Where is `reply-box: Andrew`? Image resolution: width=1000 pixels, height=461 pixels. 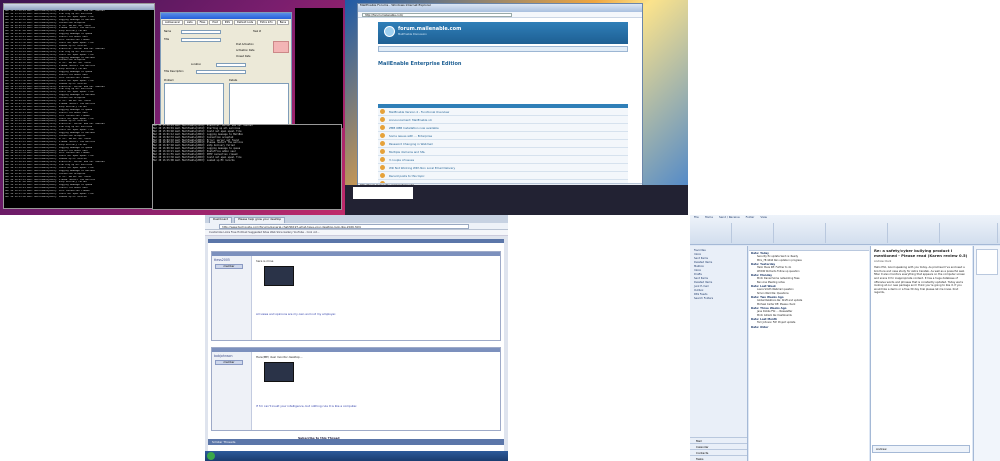
reply-box: Andrew is located at coordinates (921, 449).